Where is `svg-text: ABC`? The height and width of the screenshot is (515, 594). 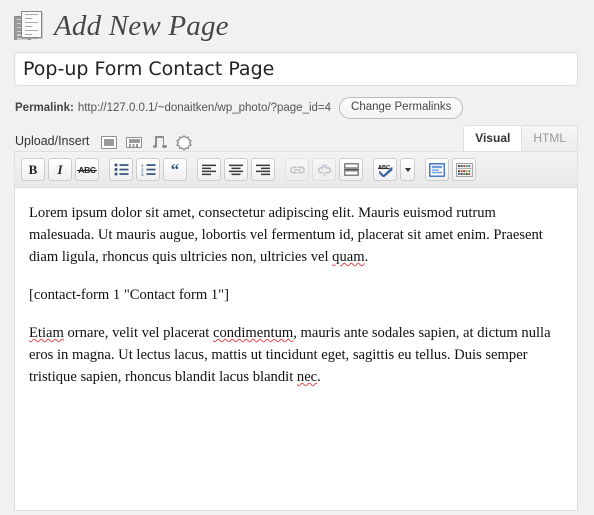 svg-text: ABC is located at coordinates (384, 168).